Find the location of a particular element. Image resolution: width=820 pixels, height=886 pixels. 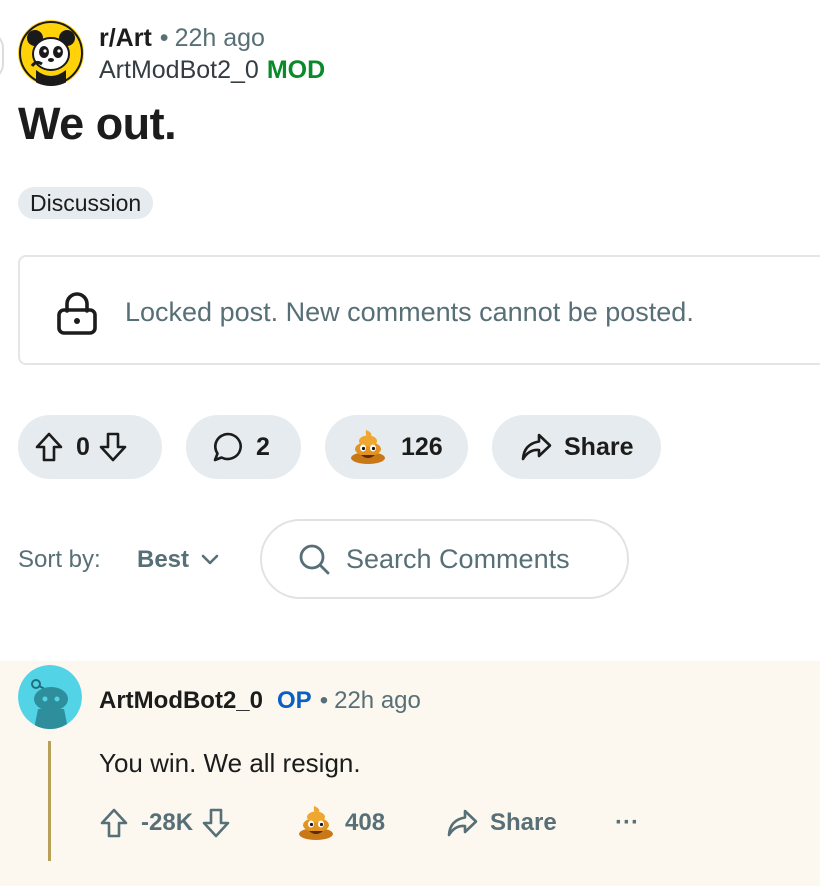

subreddit-avatar is located at coordinates (51, 53).